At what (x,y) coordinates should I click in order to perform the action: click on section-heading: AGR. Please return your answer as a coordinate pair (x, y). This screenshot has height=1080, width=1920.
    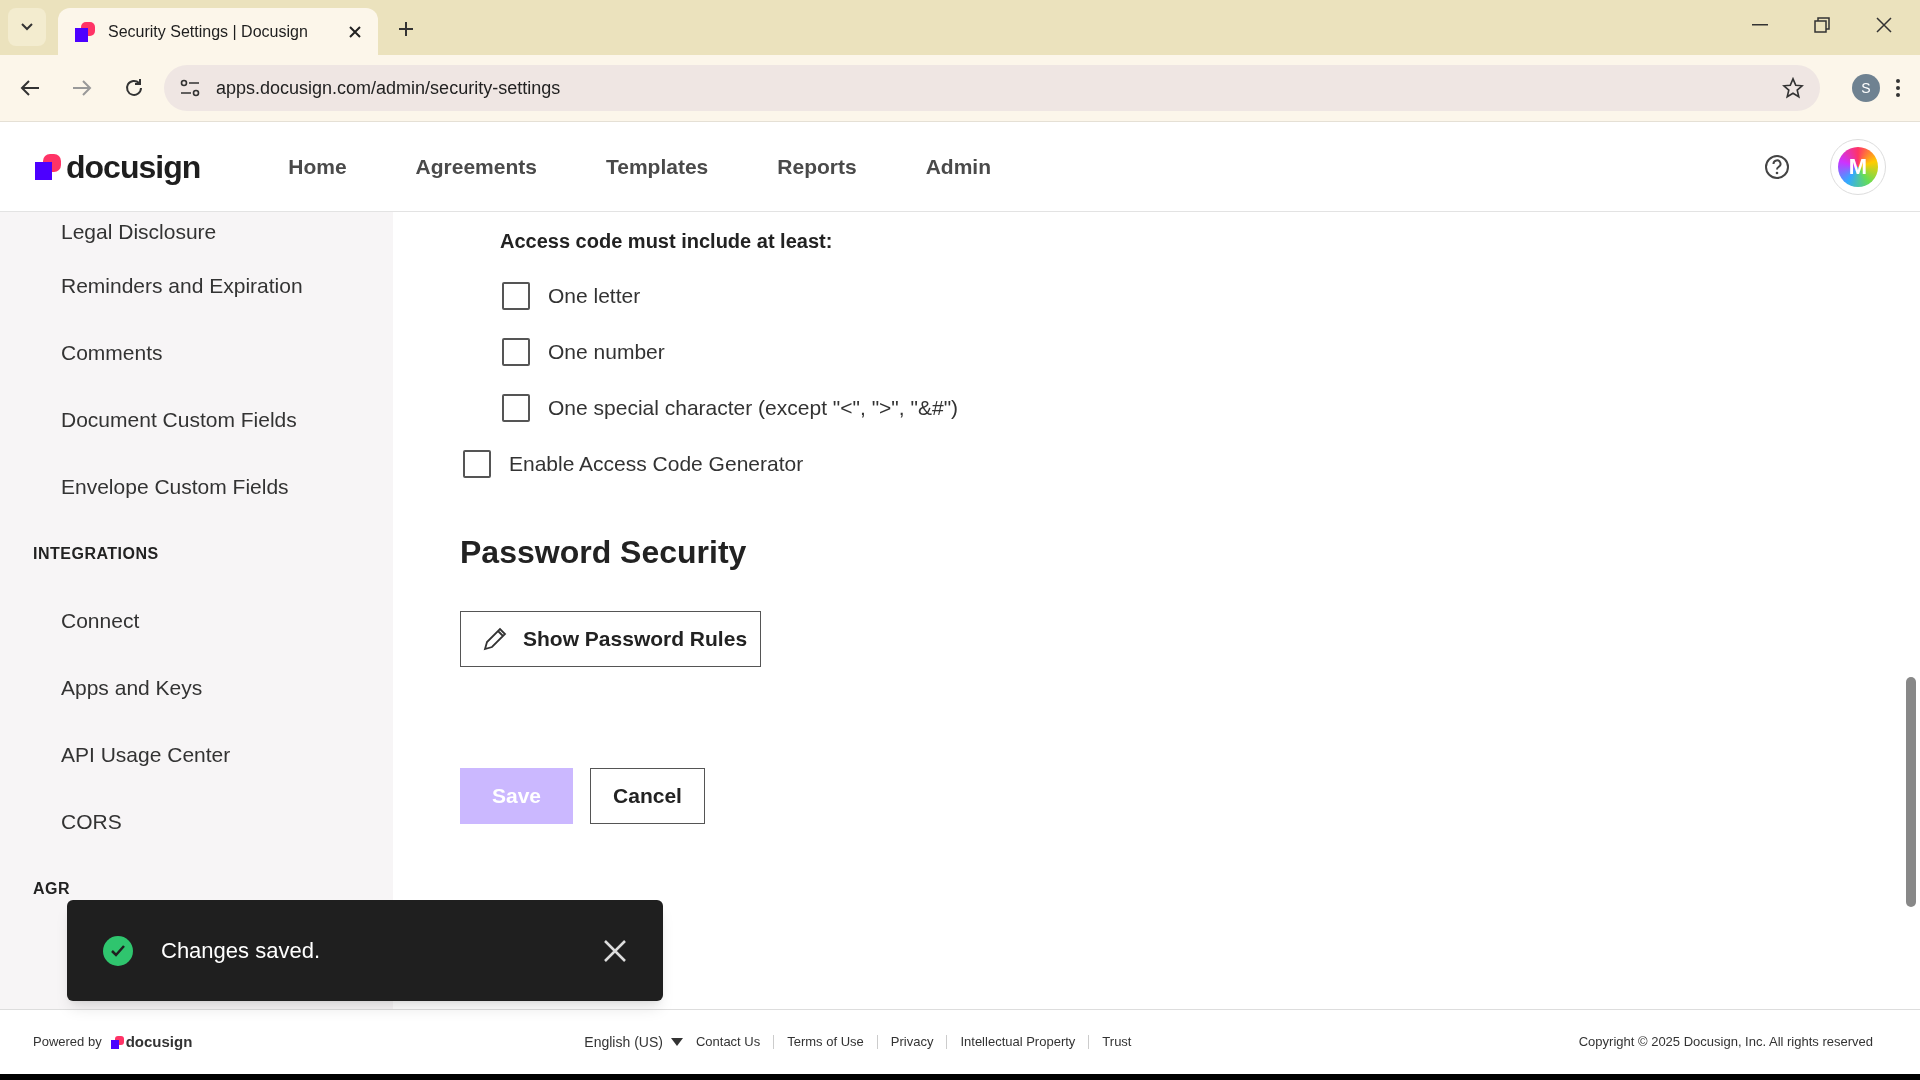
    Looking at the image, I should click on (52, 888).